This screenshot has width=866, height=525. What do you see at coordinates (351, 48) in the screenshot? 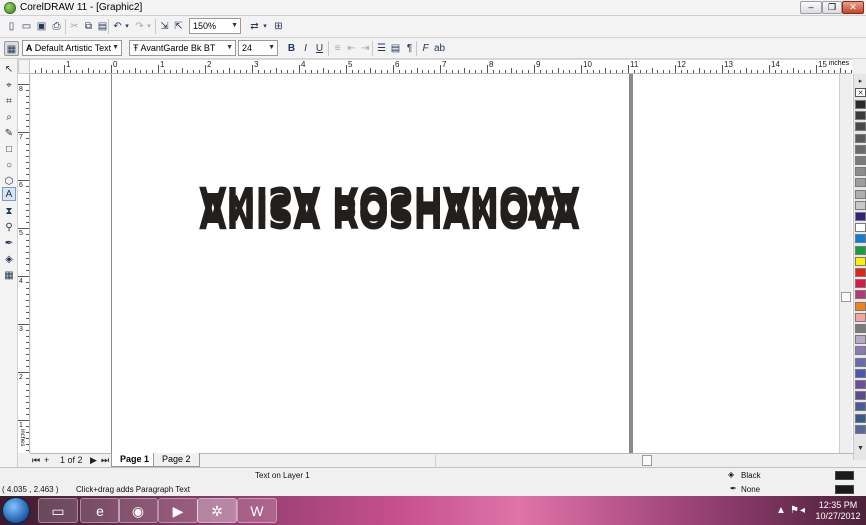
I see `decrease-indent-icon: ⇤` at bounding box center [351, 48].